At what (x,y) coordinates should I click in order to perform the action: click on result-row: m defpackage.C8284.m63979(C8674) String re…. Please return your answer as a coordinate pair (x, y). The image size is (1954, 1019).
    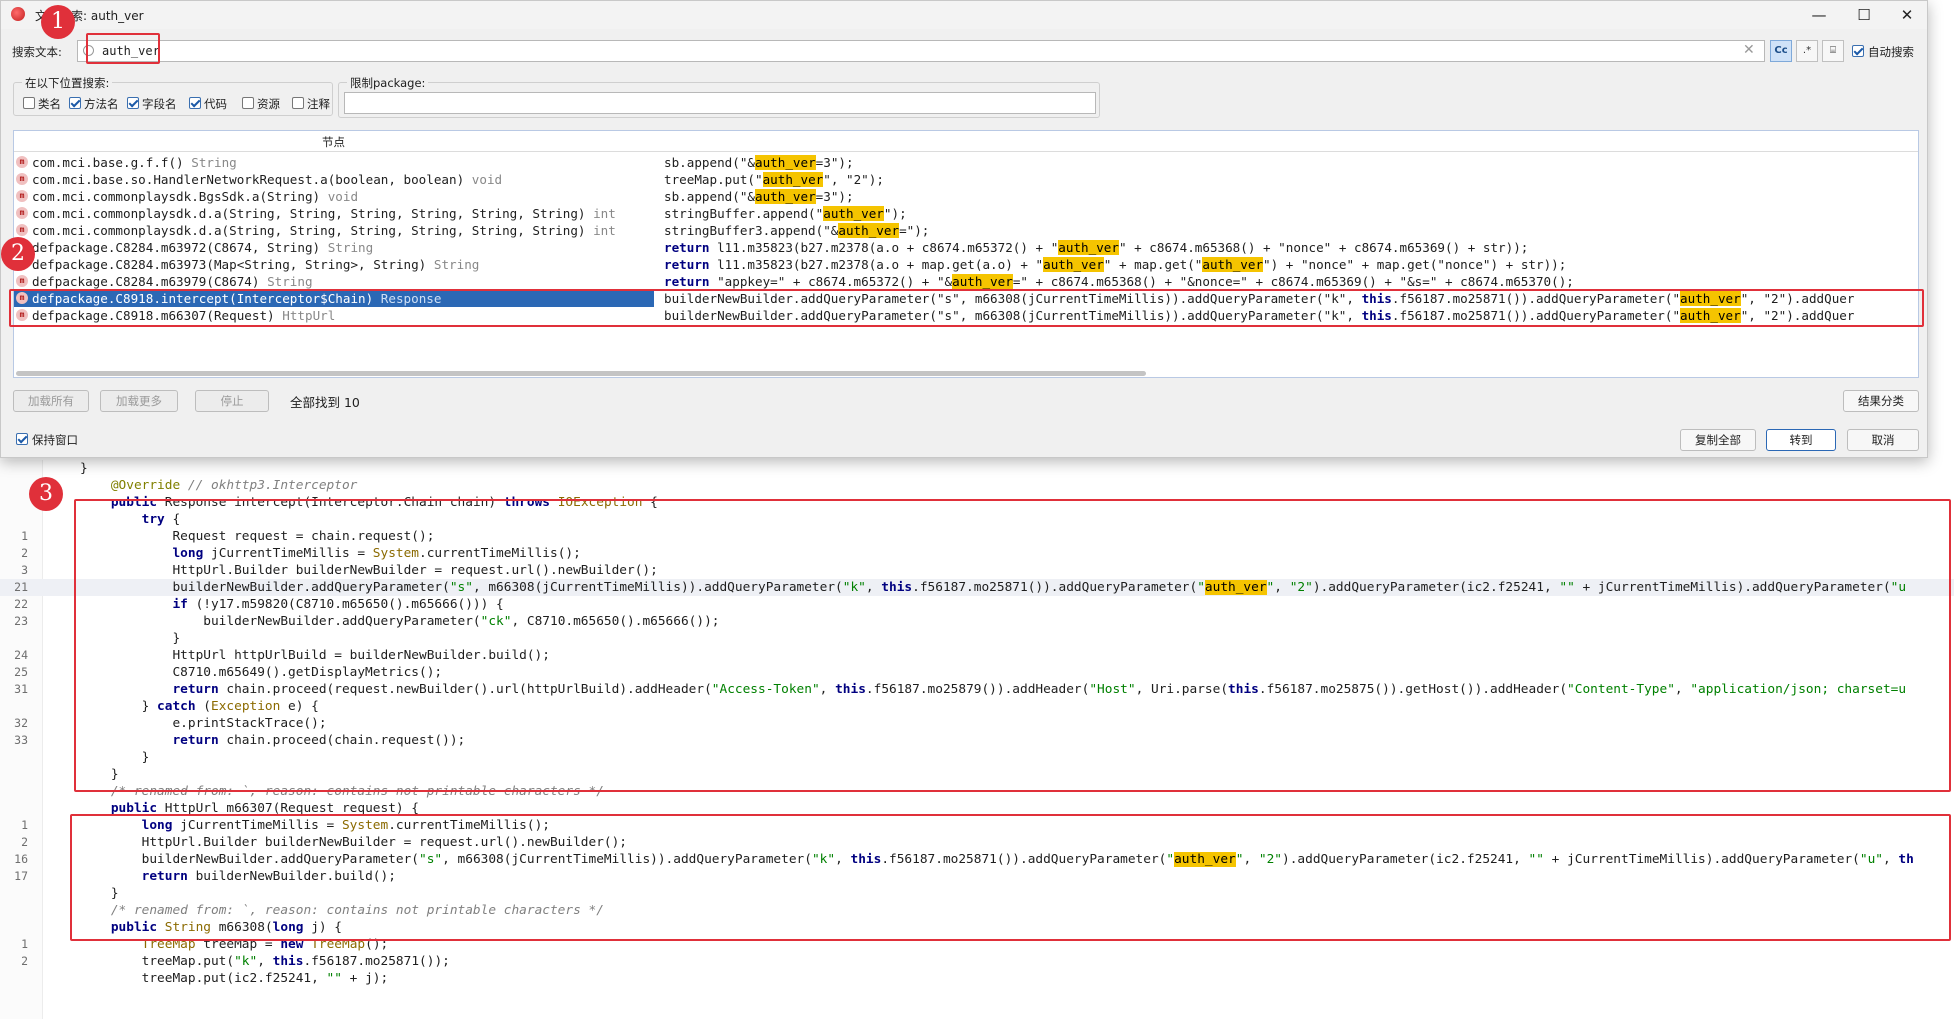
    Looking at the image, I should click on (966, 281).